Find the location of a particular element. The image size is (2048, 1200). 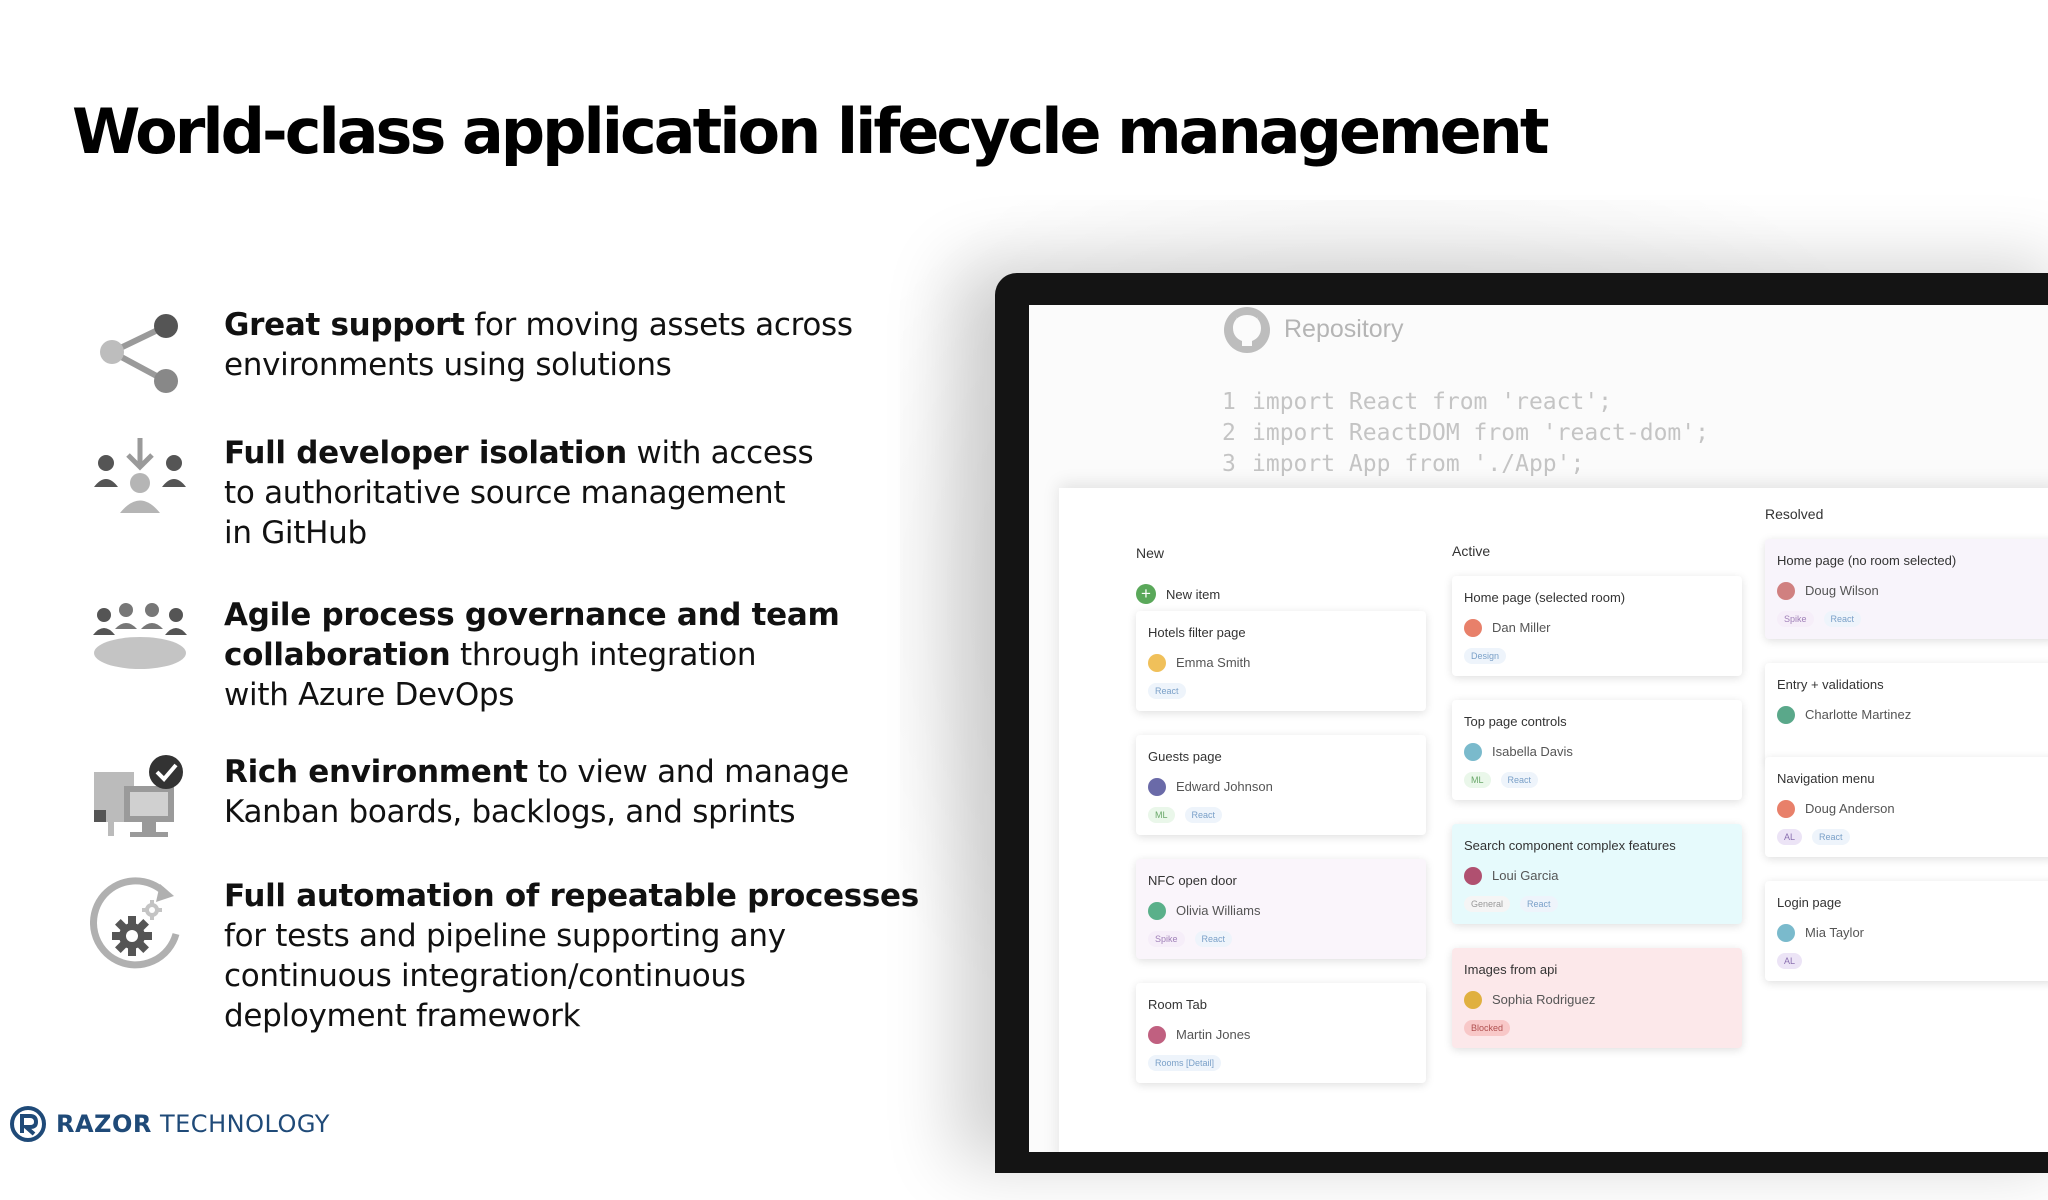

card-assignee: Doug Wilson is located at coordinates (1842, 590).